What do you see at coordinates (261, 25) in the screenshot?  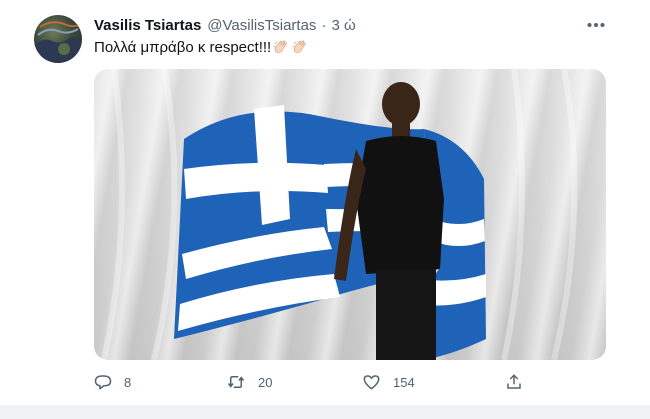 I see `user-handle: @VasilisTsiartas` at bounding box center [261, 25].